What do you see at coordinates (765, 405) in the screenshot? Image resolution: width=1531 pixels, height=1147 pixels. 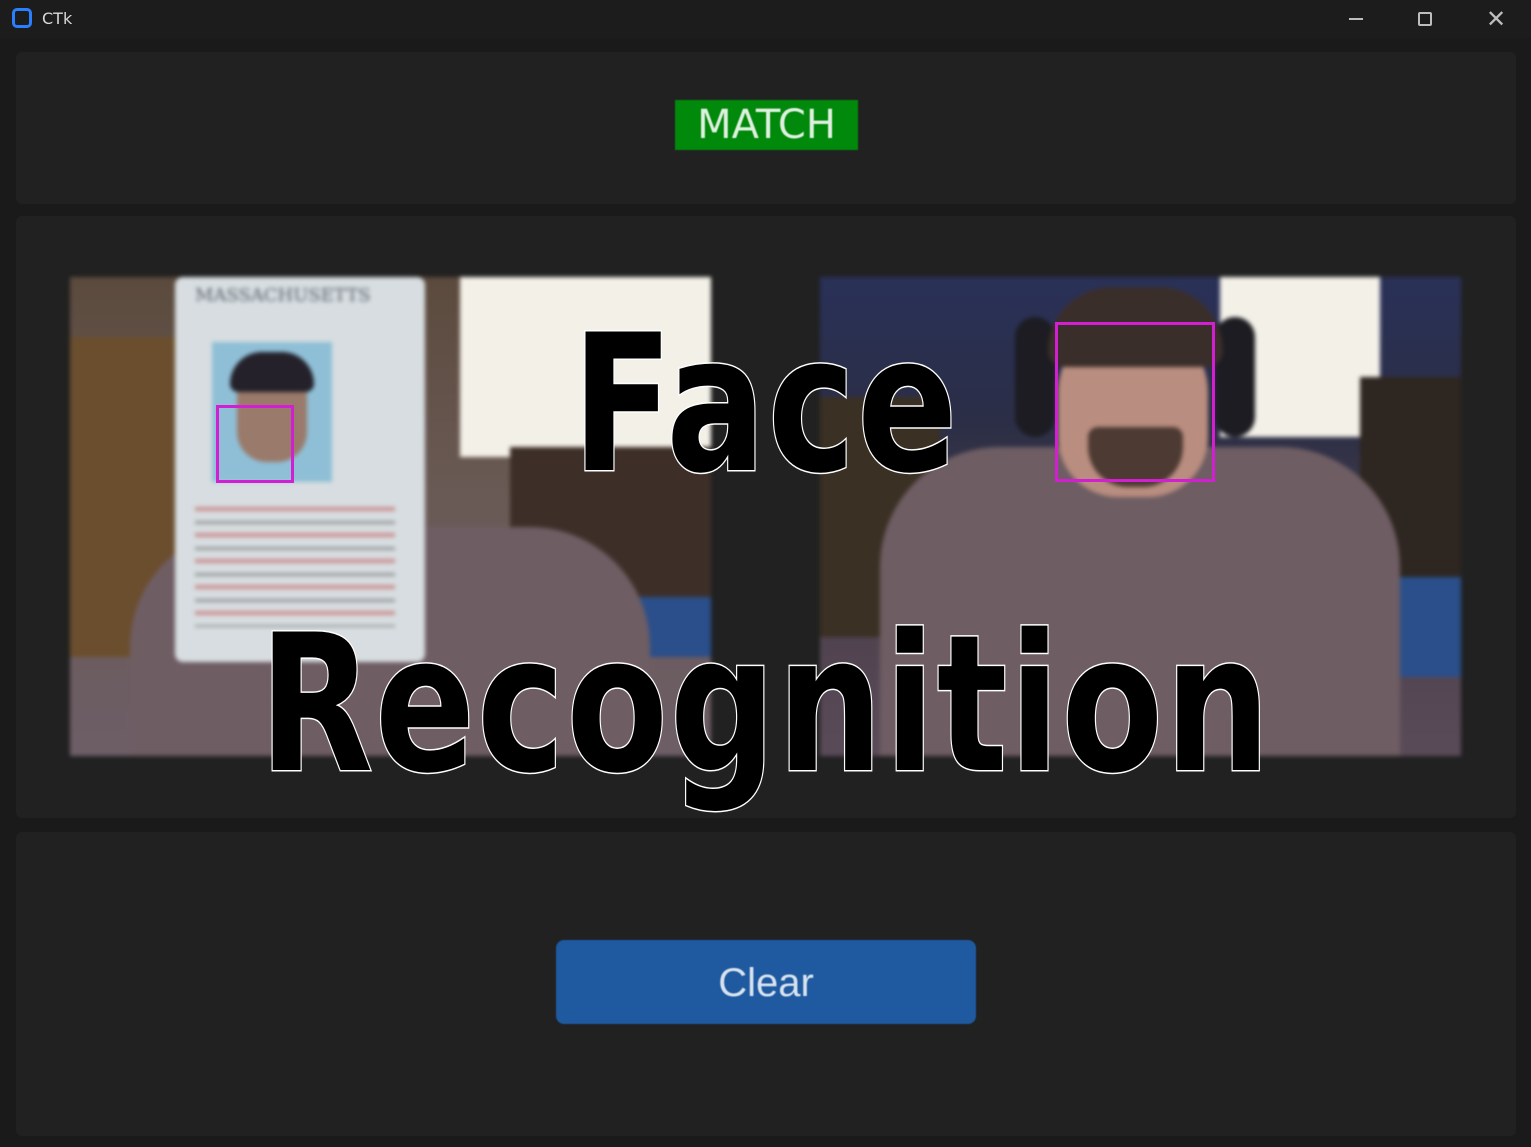 I see `overlay-title-line1: Face` at bounding box center [765, 405].